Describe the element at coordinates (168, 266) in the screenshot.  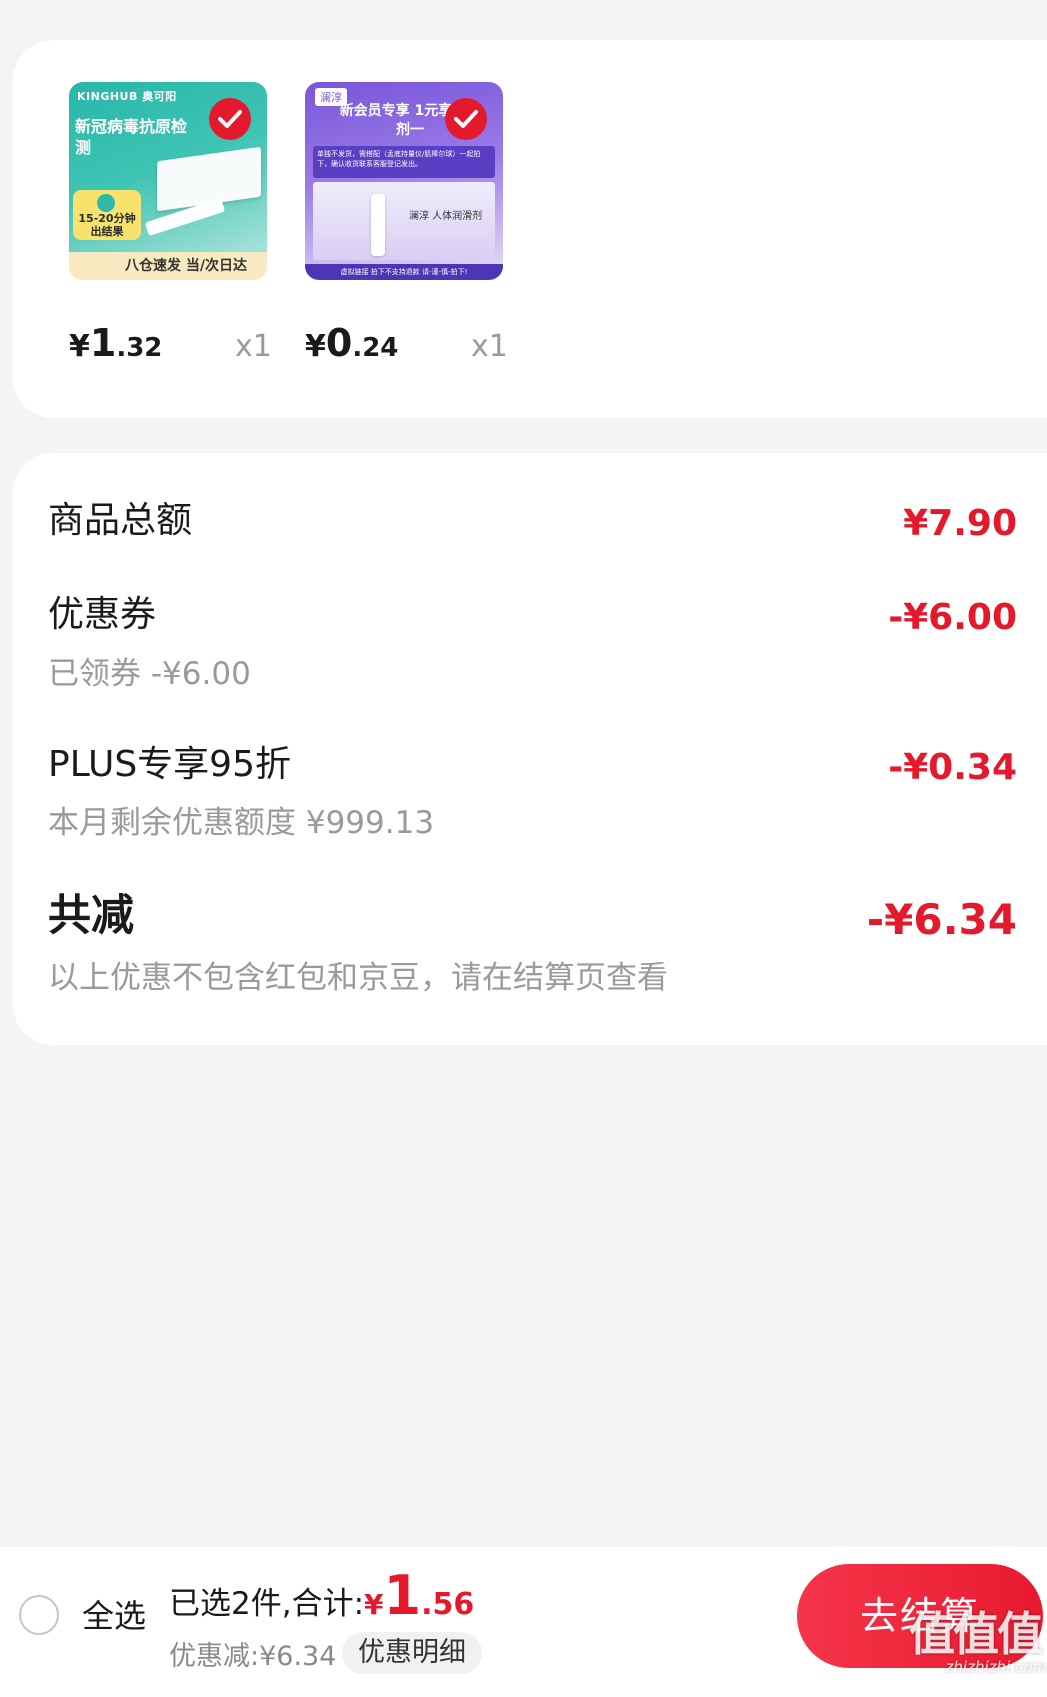
I see `product-image-footer: 八仓速发 当/次日达` at that location.